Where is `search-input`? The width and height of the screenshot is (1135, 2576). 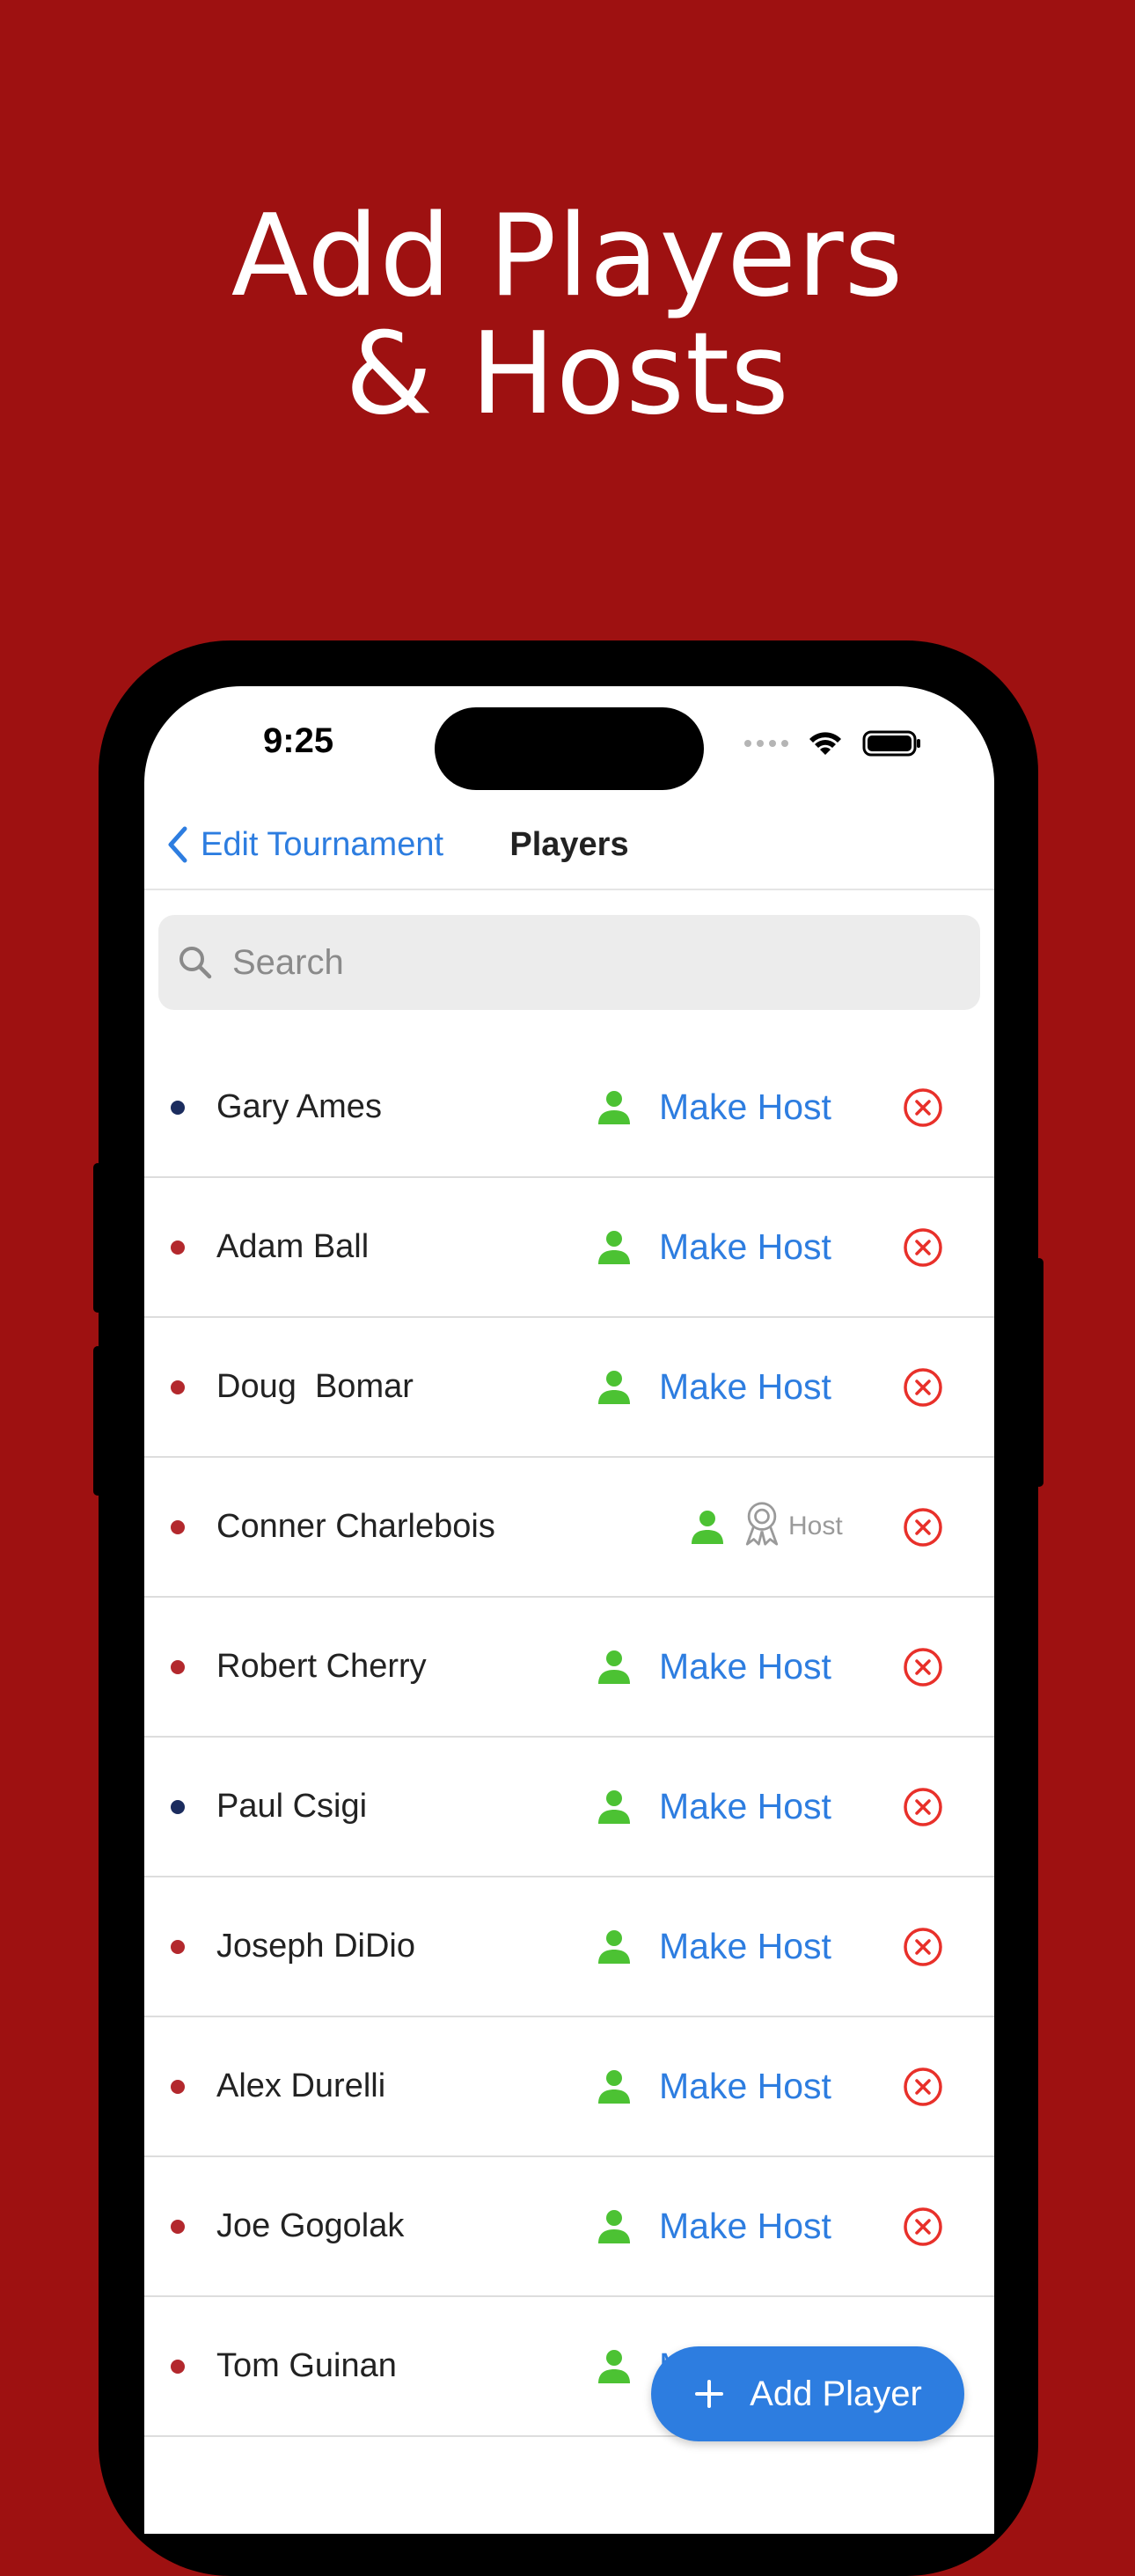
search-input is located at coordinates (567, 962).